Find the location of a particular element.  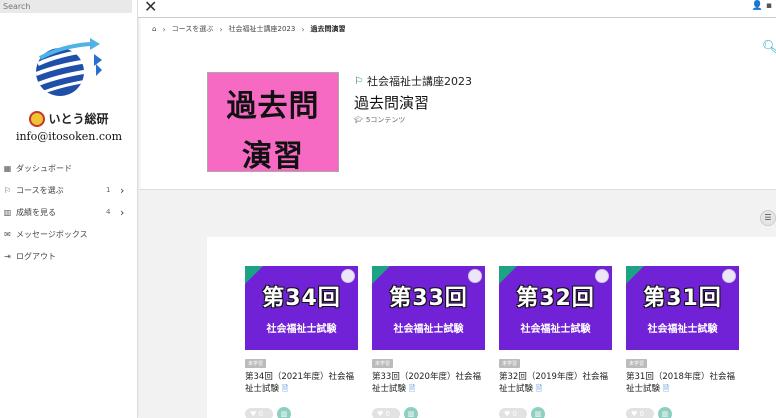

grid-icon: ▦ is located at coordinates (7, 168).